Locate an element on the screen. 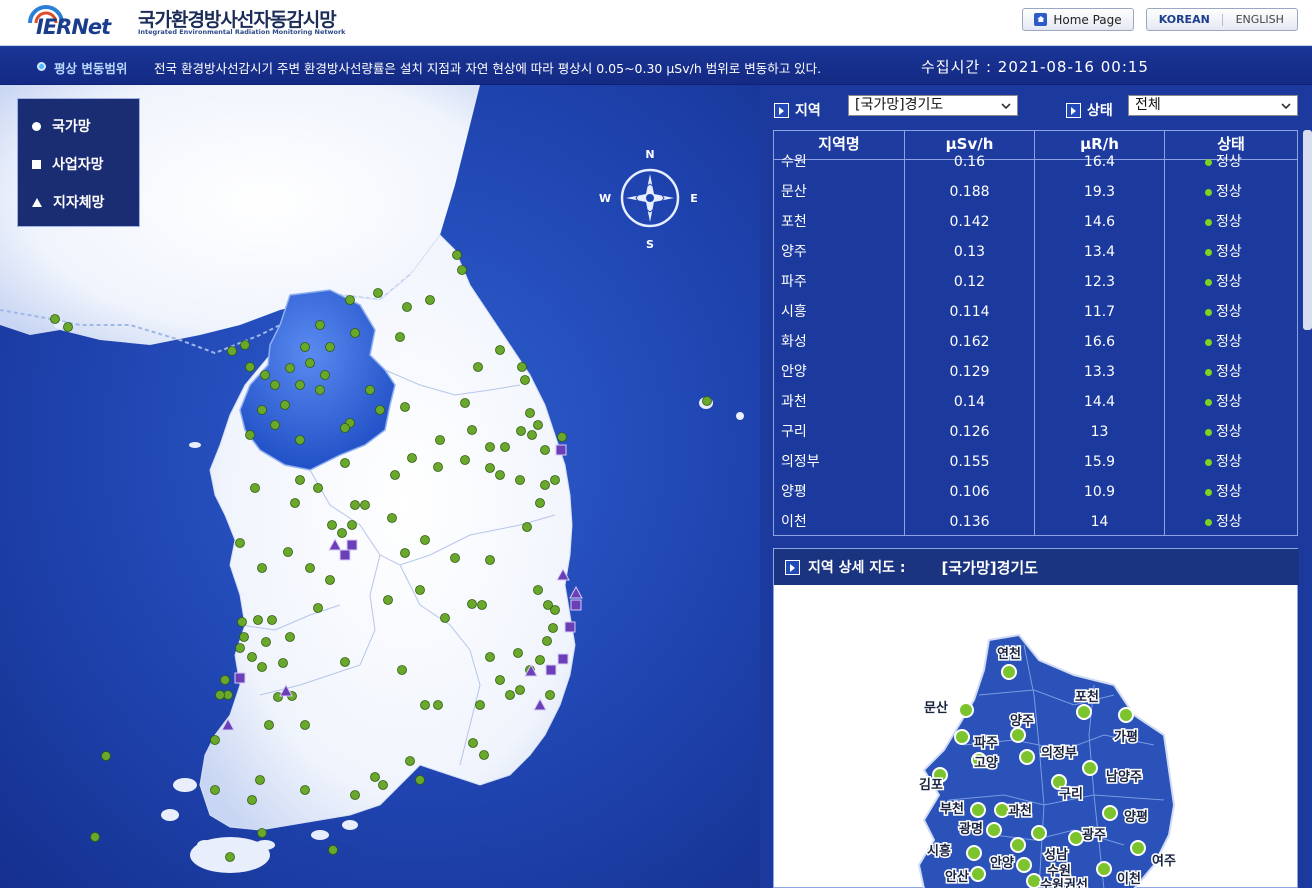 The image size is (1312, 888). table-row: 파주 0.12 12.3 정상 is located at coordinates (1035, 287).